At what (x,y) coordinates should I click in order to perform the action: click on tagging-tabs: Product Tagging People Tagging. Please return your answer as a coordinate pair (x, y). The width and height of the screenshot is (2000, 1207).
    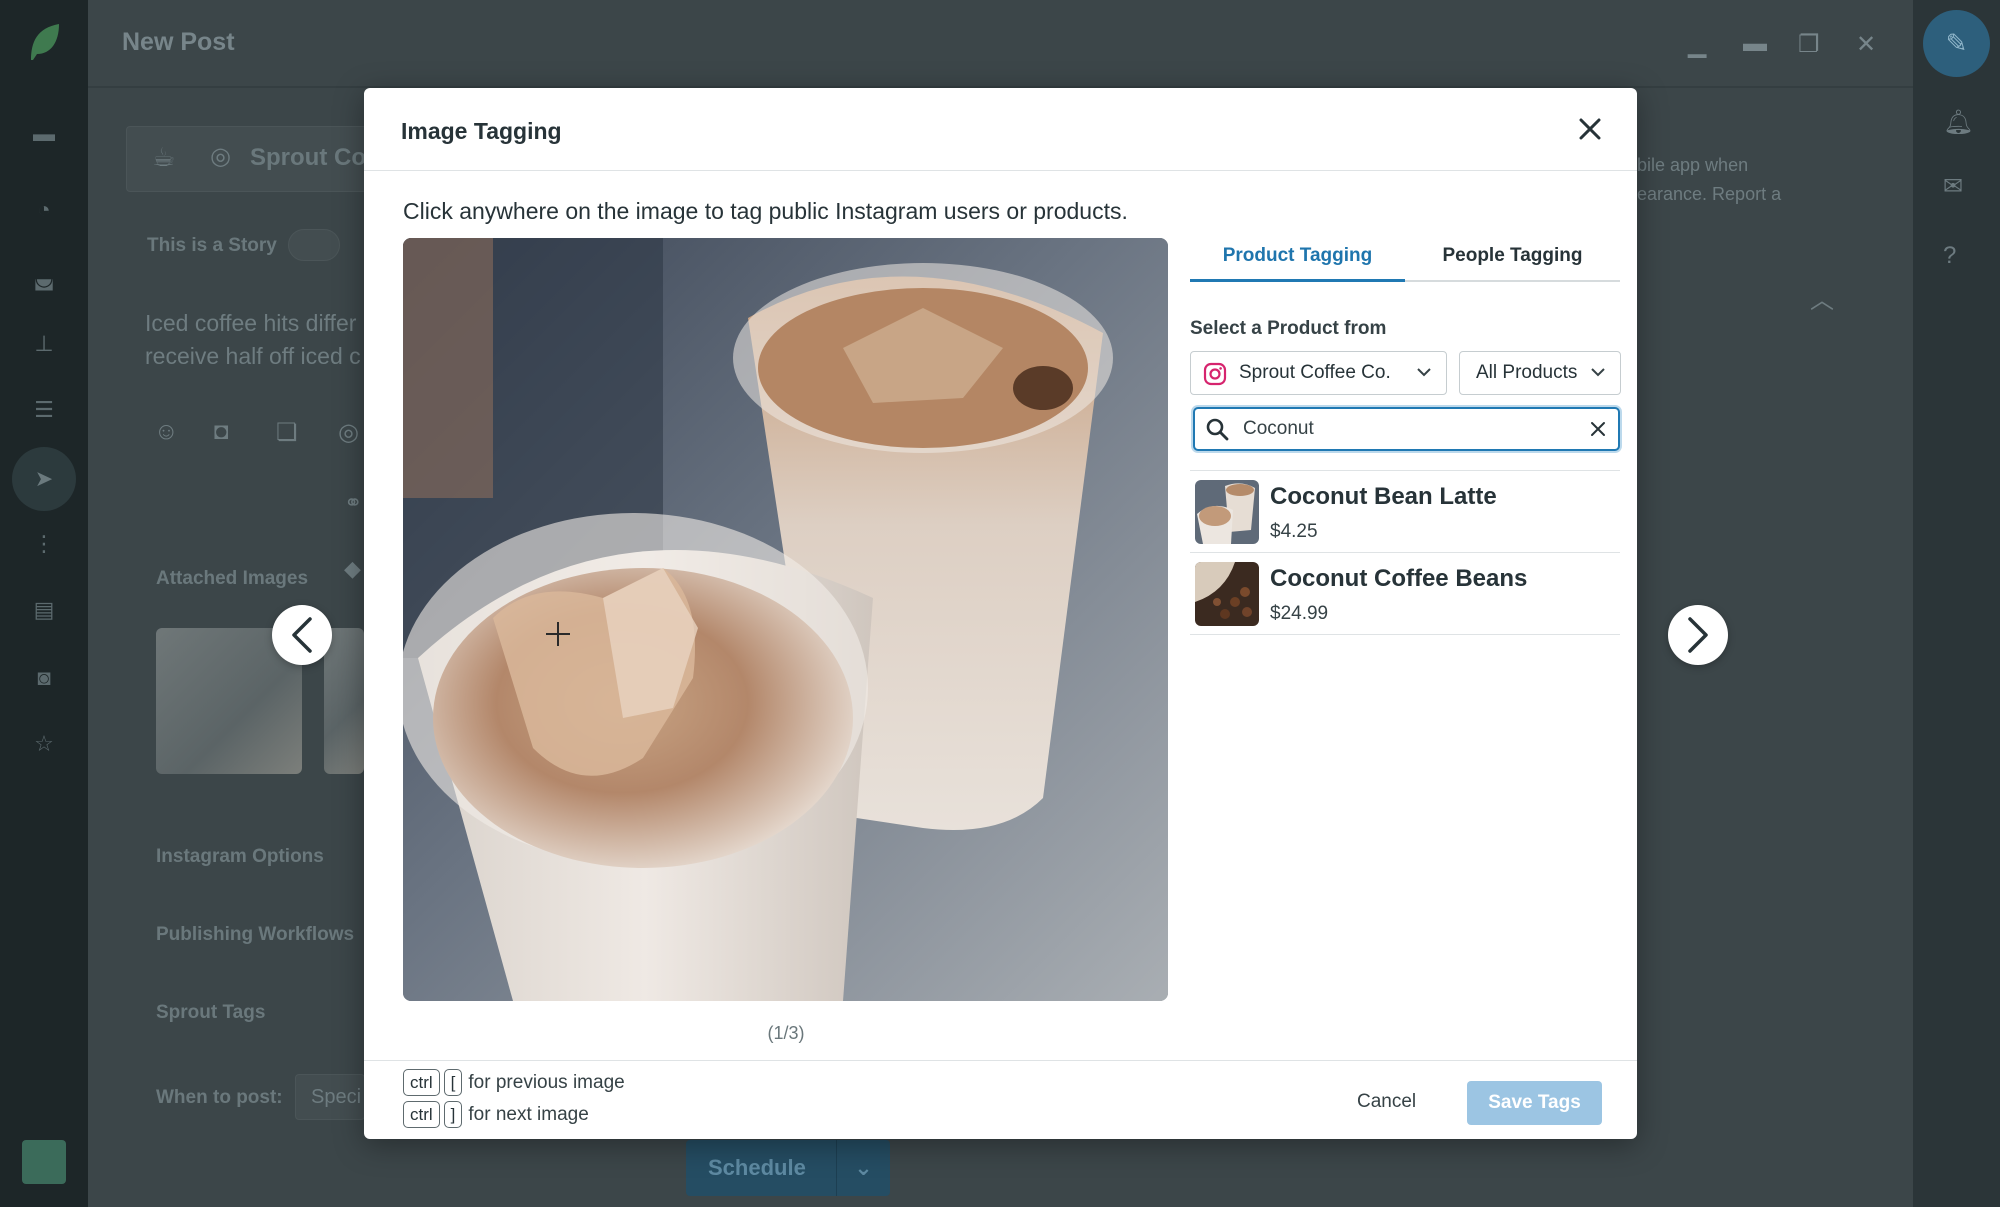
    Looking at the image, I should click on (1405, 260).